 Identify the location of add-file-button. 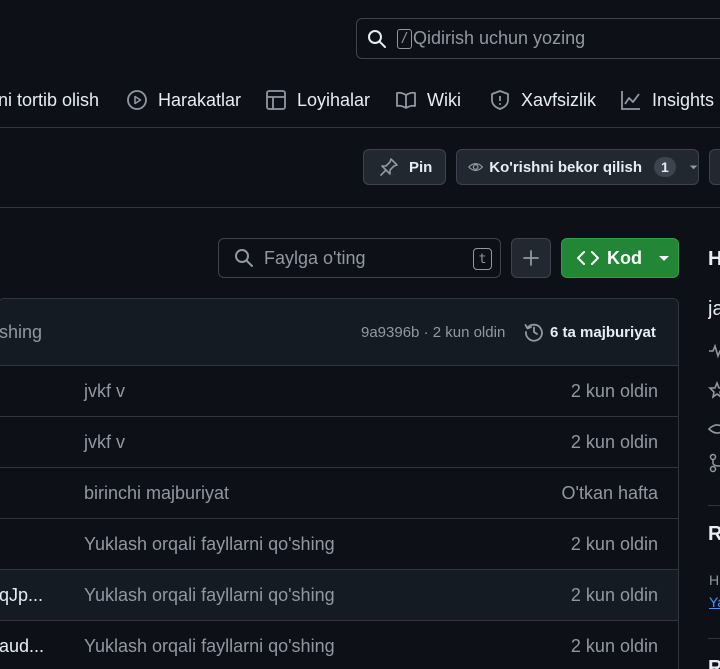
(531, 258).